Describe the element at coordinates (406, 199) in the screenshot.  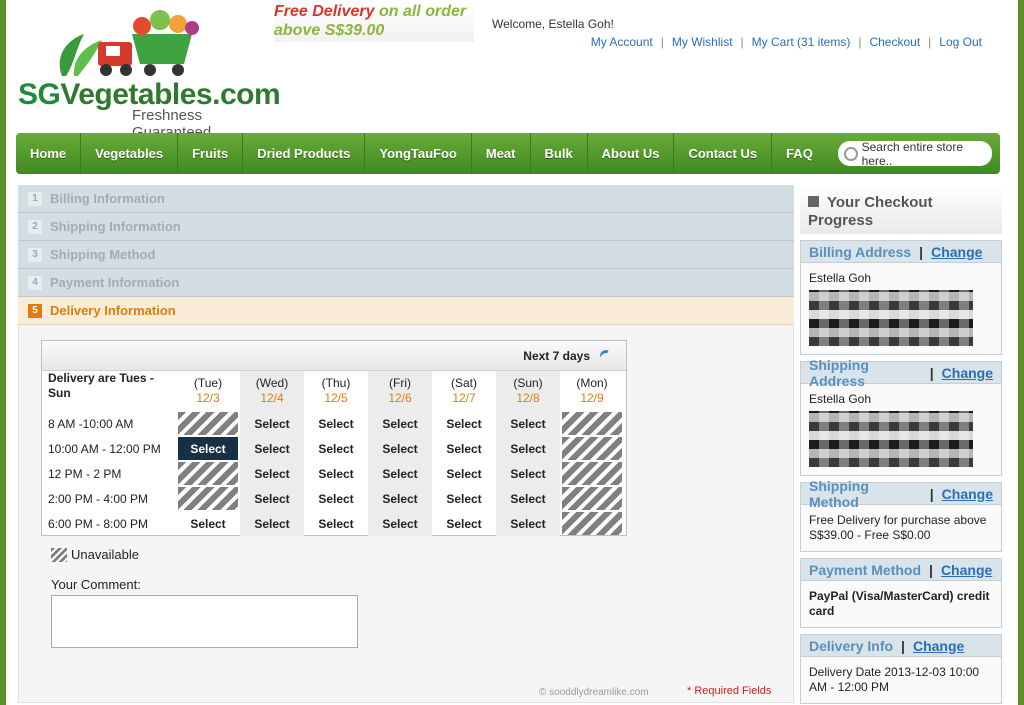
I see `step-billing-information: 1 Billing Information` at that location.